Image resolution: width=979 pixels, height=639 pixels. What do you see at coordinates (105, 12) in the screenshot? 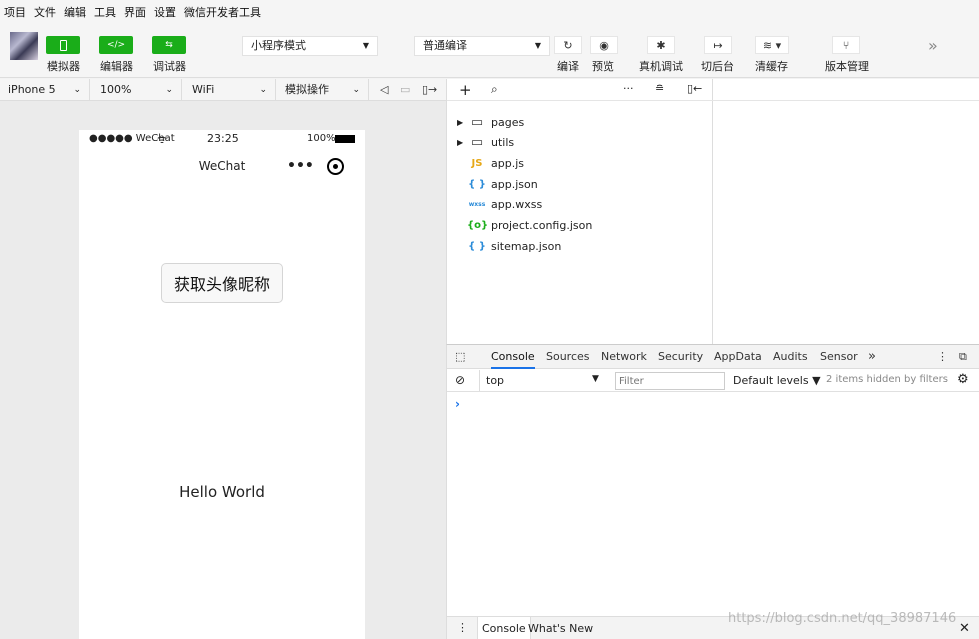
I see `menu-tools: 工具` at bounding box center [105, 12].